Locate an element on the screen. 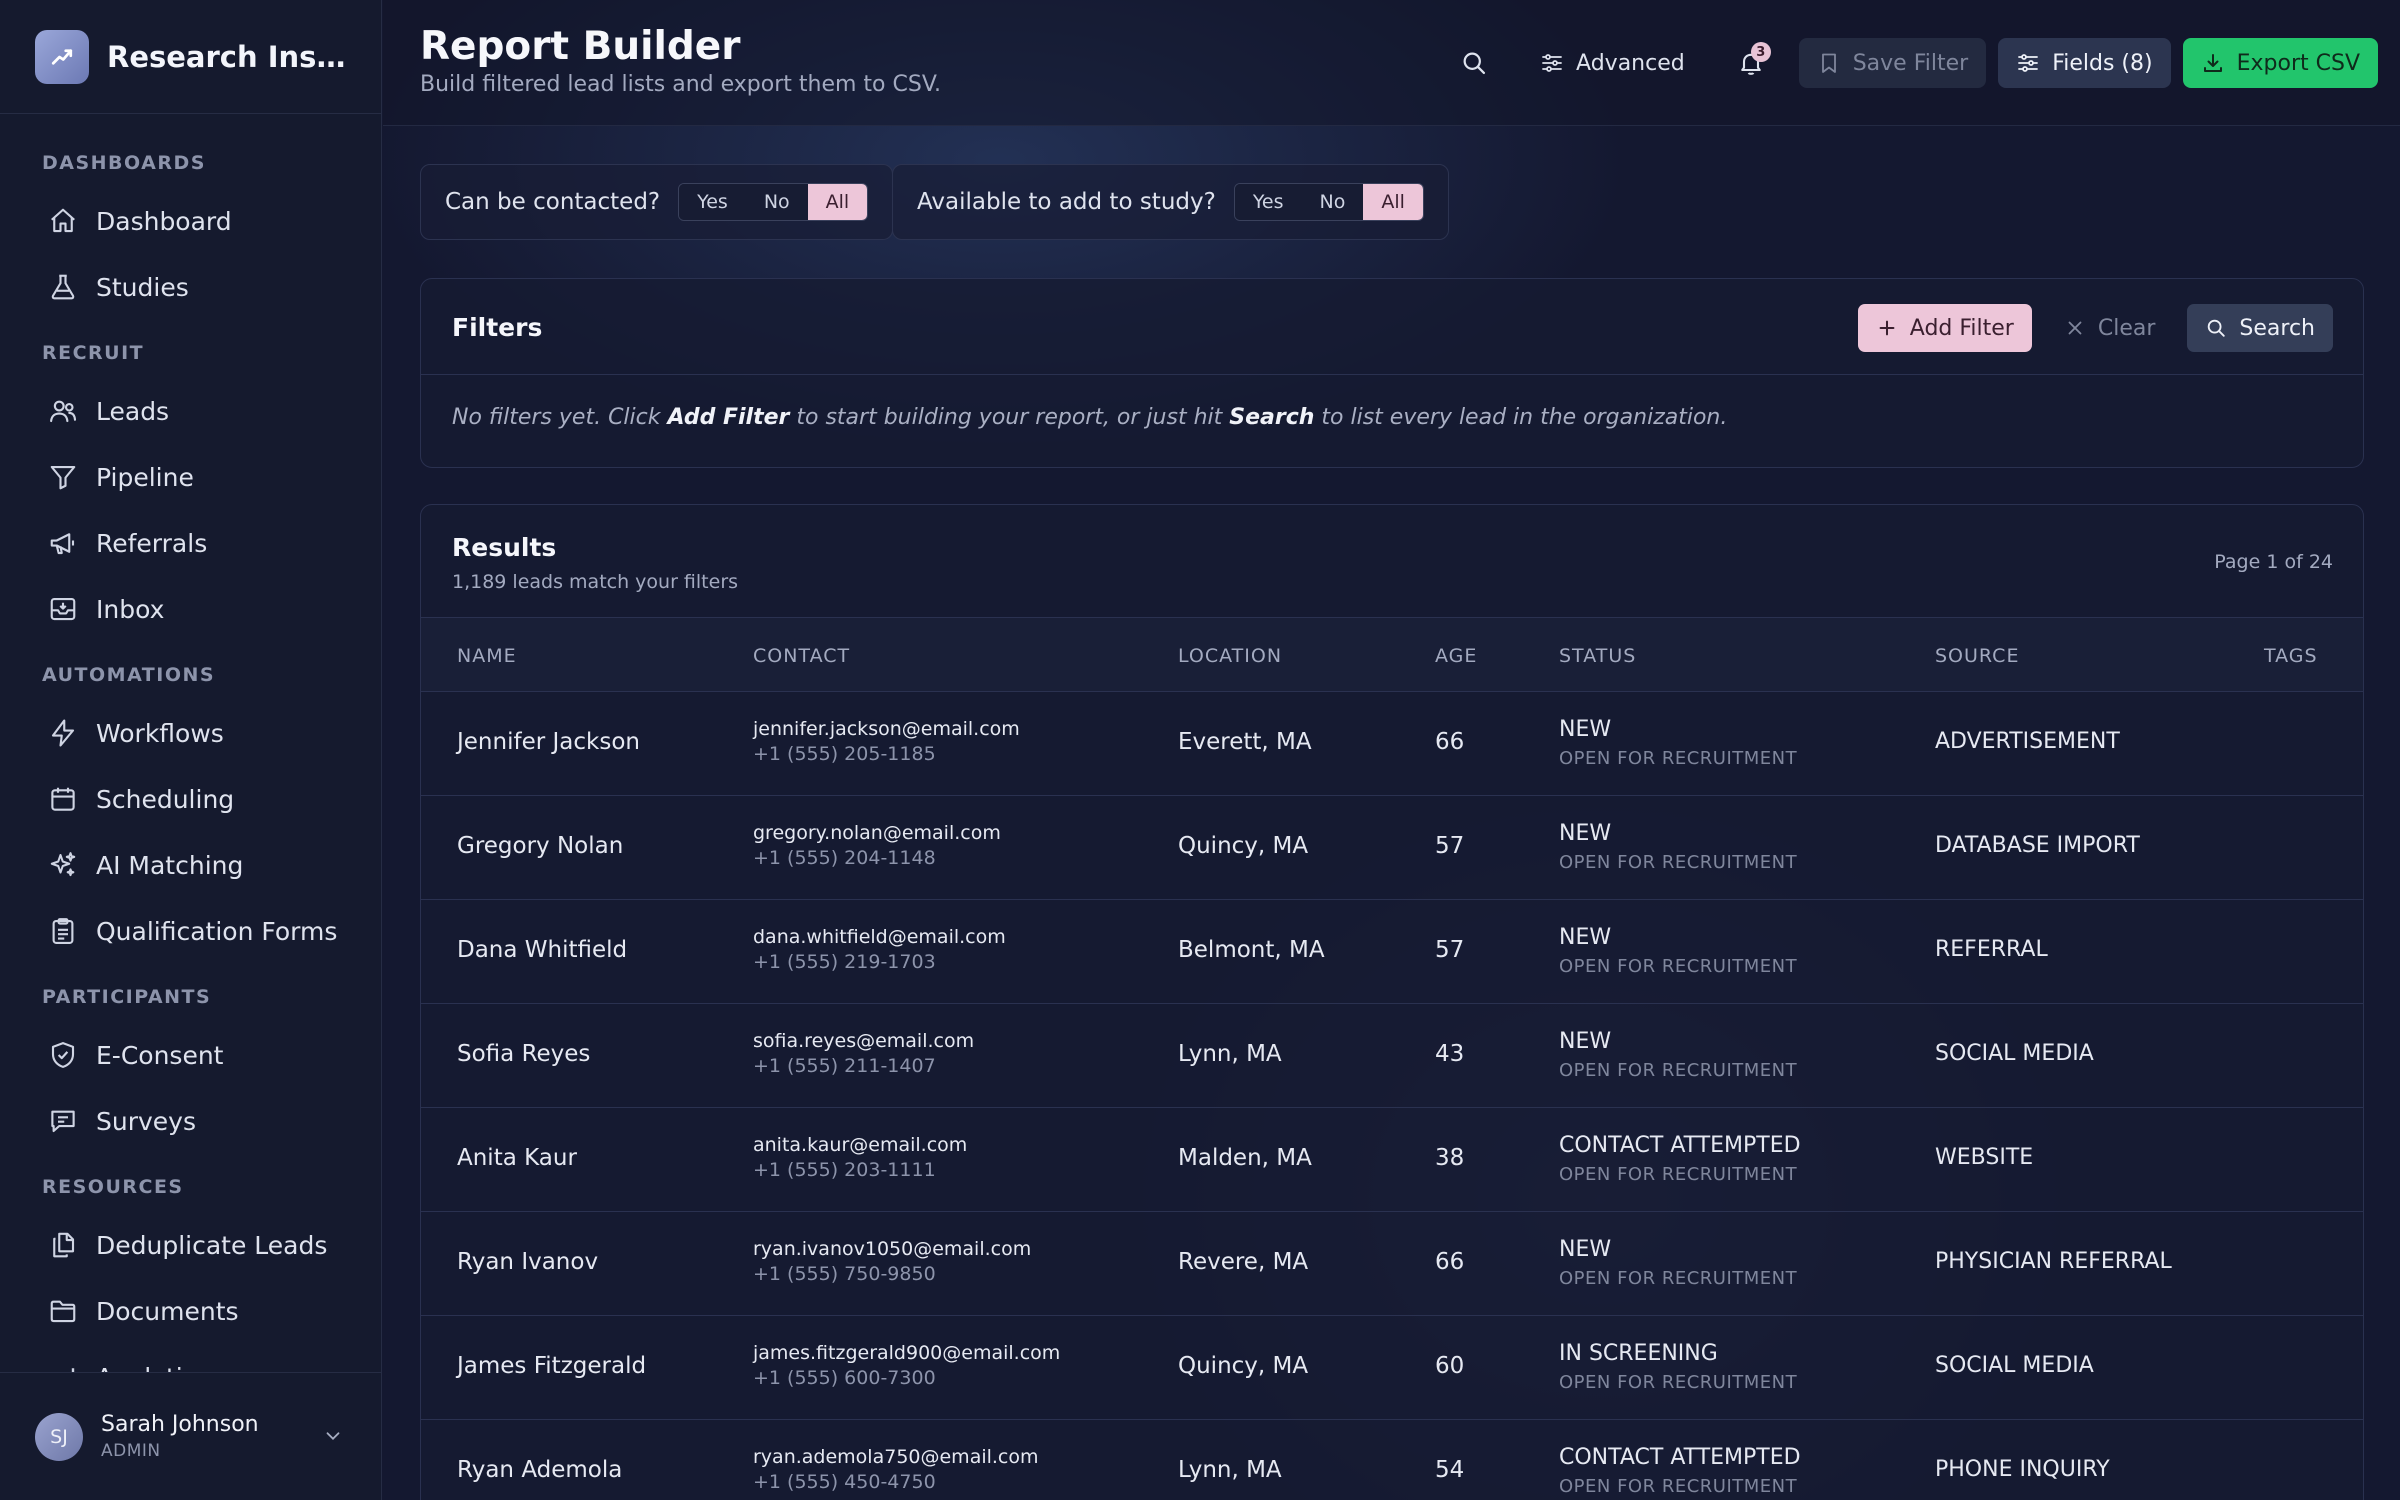 Image resolution: width=2400 pixels, height=1500 pixels. user-name: Sarah Johnson is located at coordinates (180, 1424).